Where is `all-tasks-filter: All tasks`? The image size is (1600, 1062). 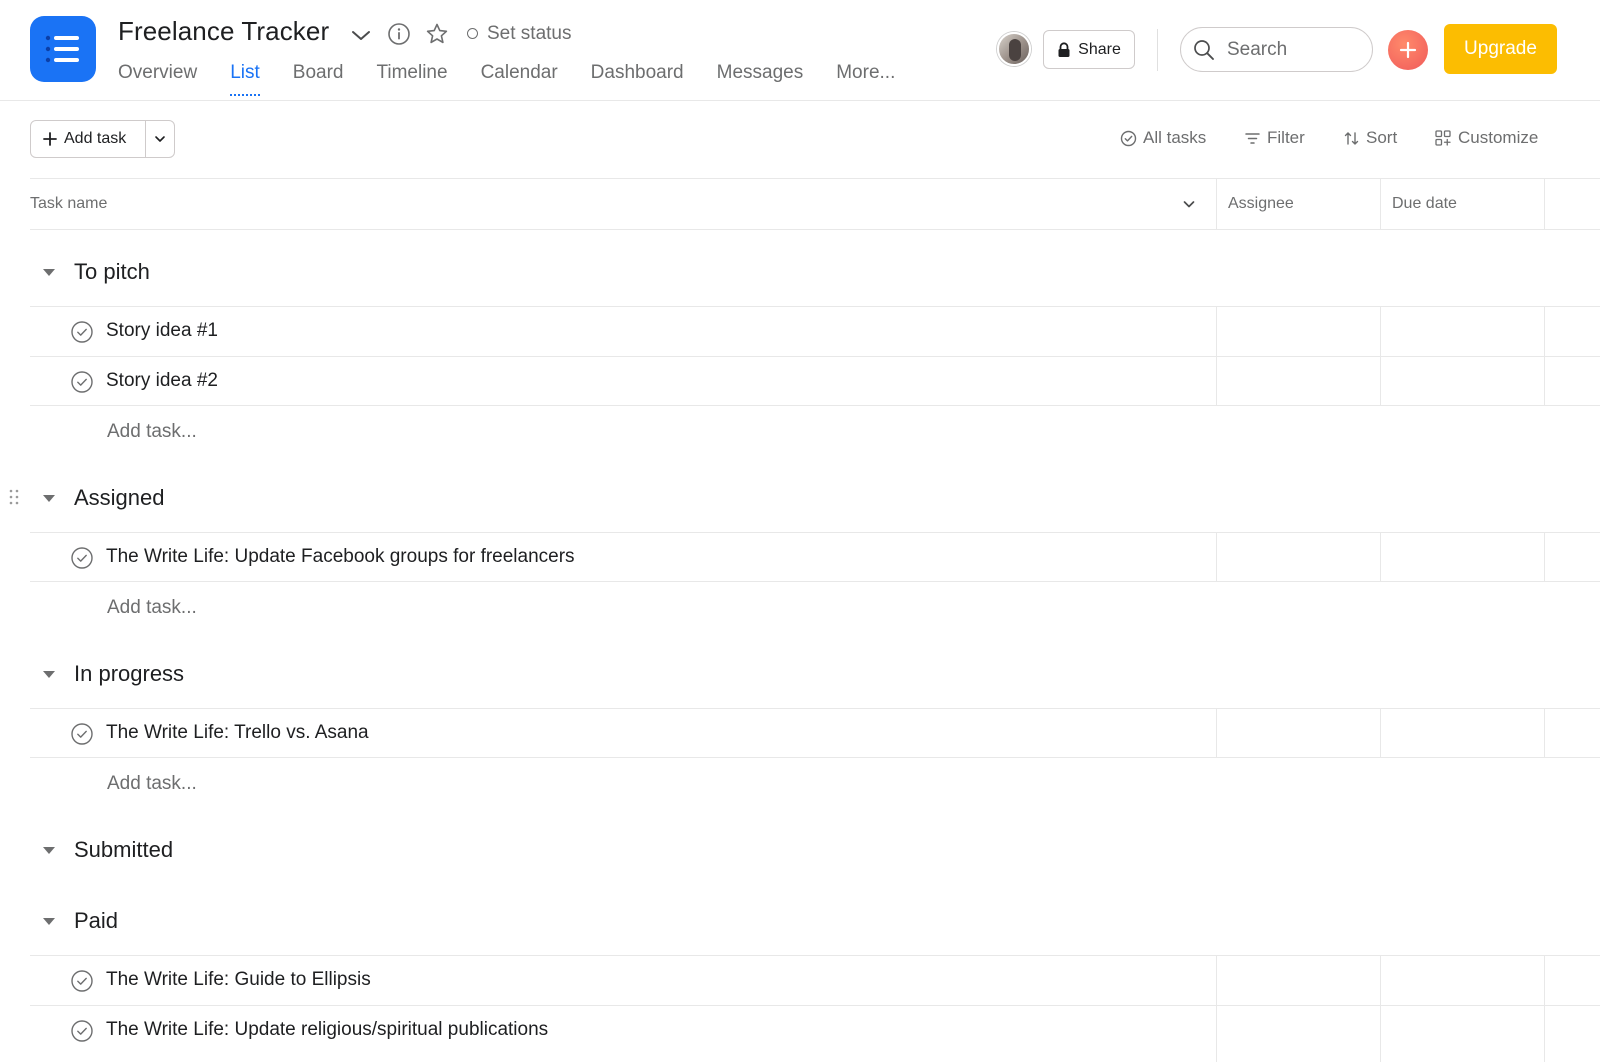
all-tasks-filter: All tasks is located at coordinates (1163, 138).